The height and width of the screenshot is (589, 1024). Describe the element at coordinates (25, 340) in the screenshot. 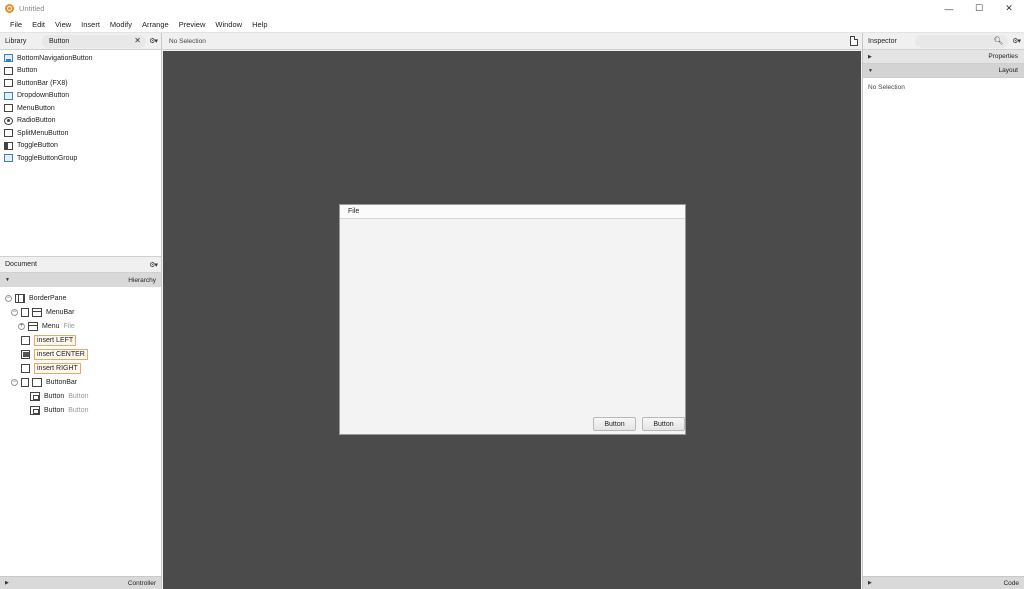

I see `left-slot-icon` at that location.